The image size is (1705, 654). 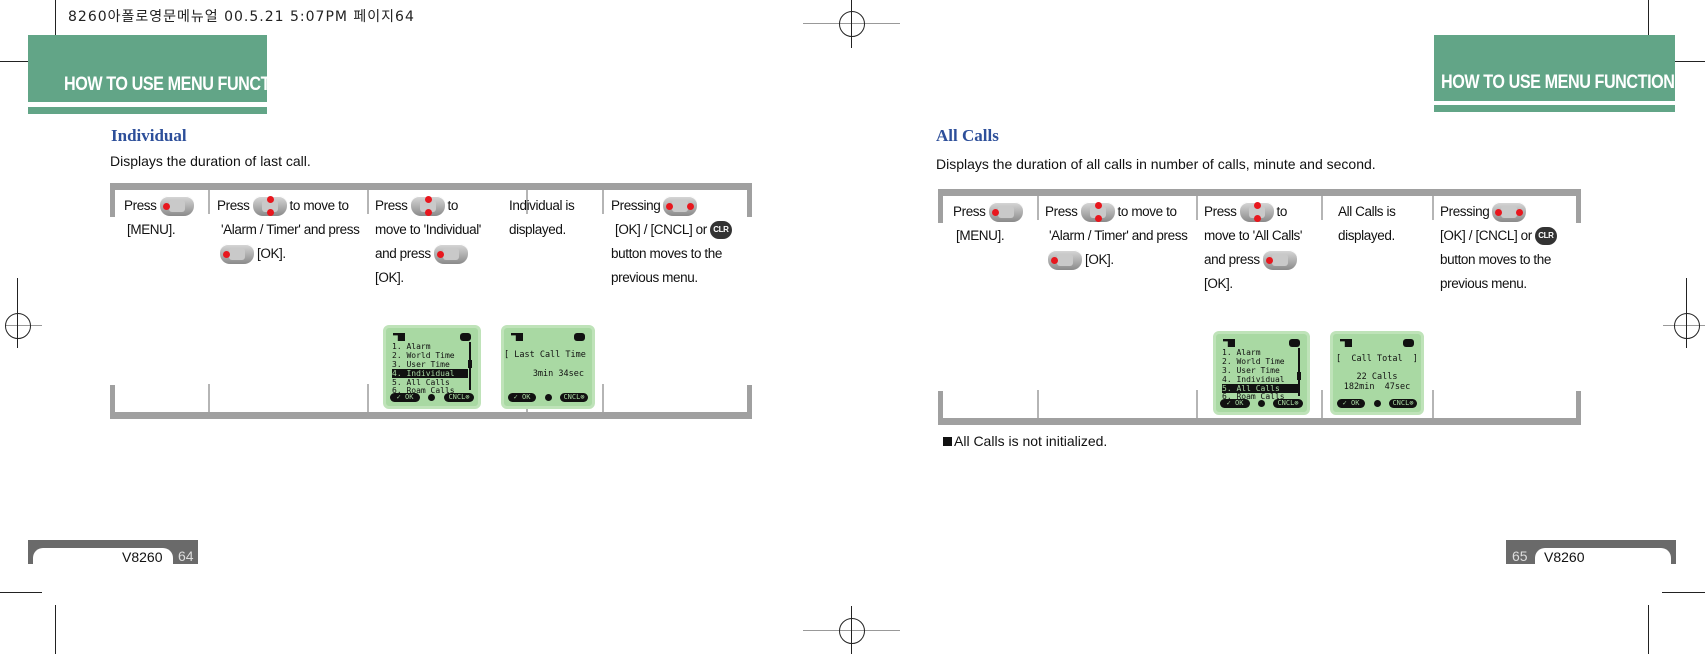 I want to click on print-slug: 8260아폴로영문메뉴얼 00.5.21 5:07PM 페이지64, so click(x=241, y=17).